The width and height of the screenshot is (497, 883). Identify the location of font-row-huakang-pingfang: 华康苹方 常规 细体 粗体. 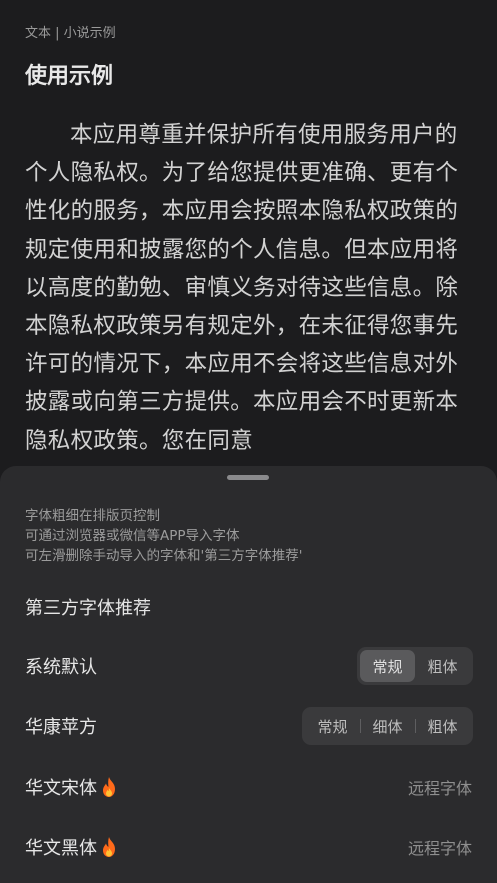
(248, 726).